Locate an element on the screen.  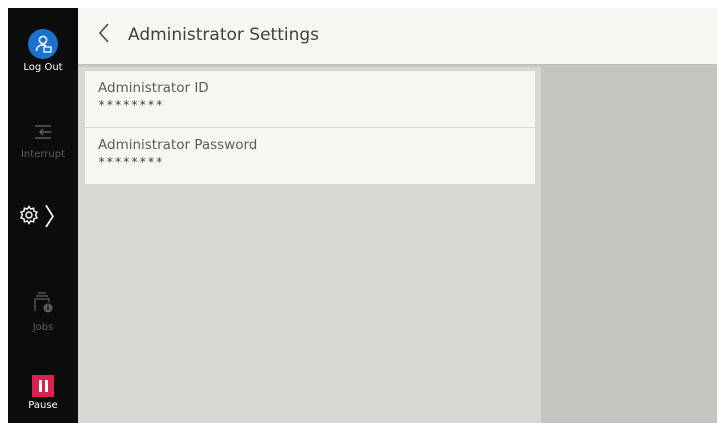
sidebar: Log Out Interrupt 〉 Jobs Pause is located at coordinates (43, 215).